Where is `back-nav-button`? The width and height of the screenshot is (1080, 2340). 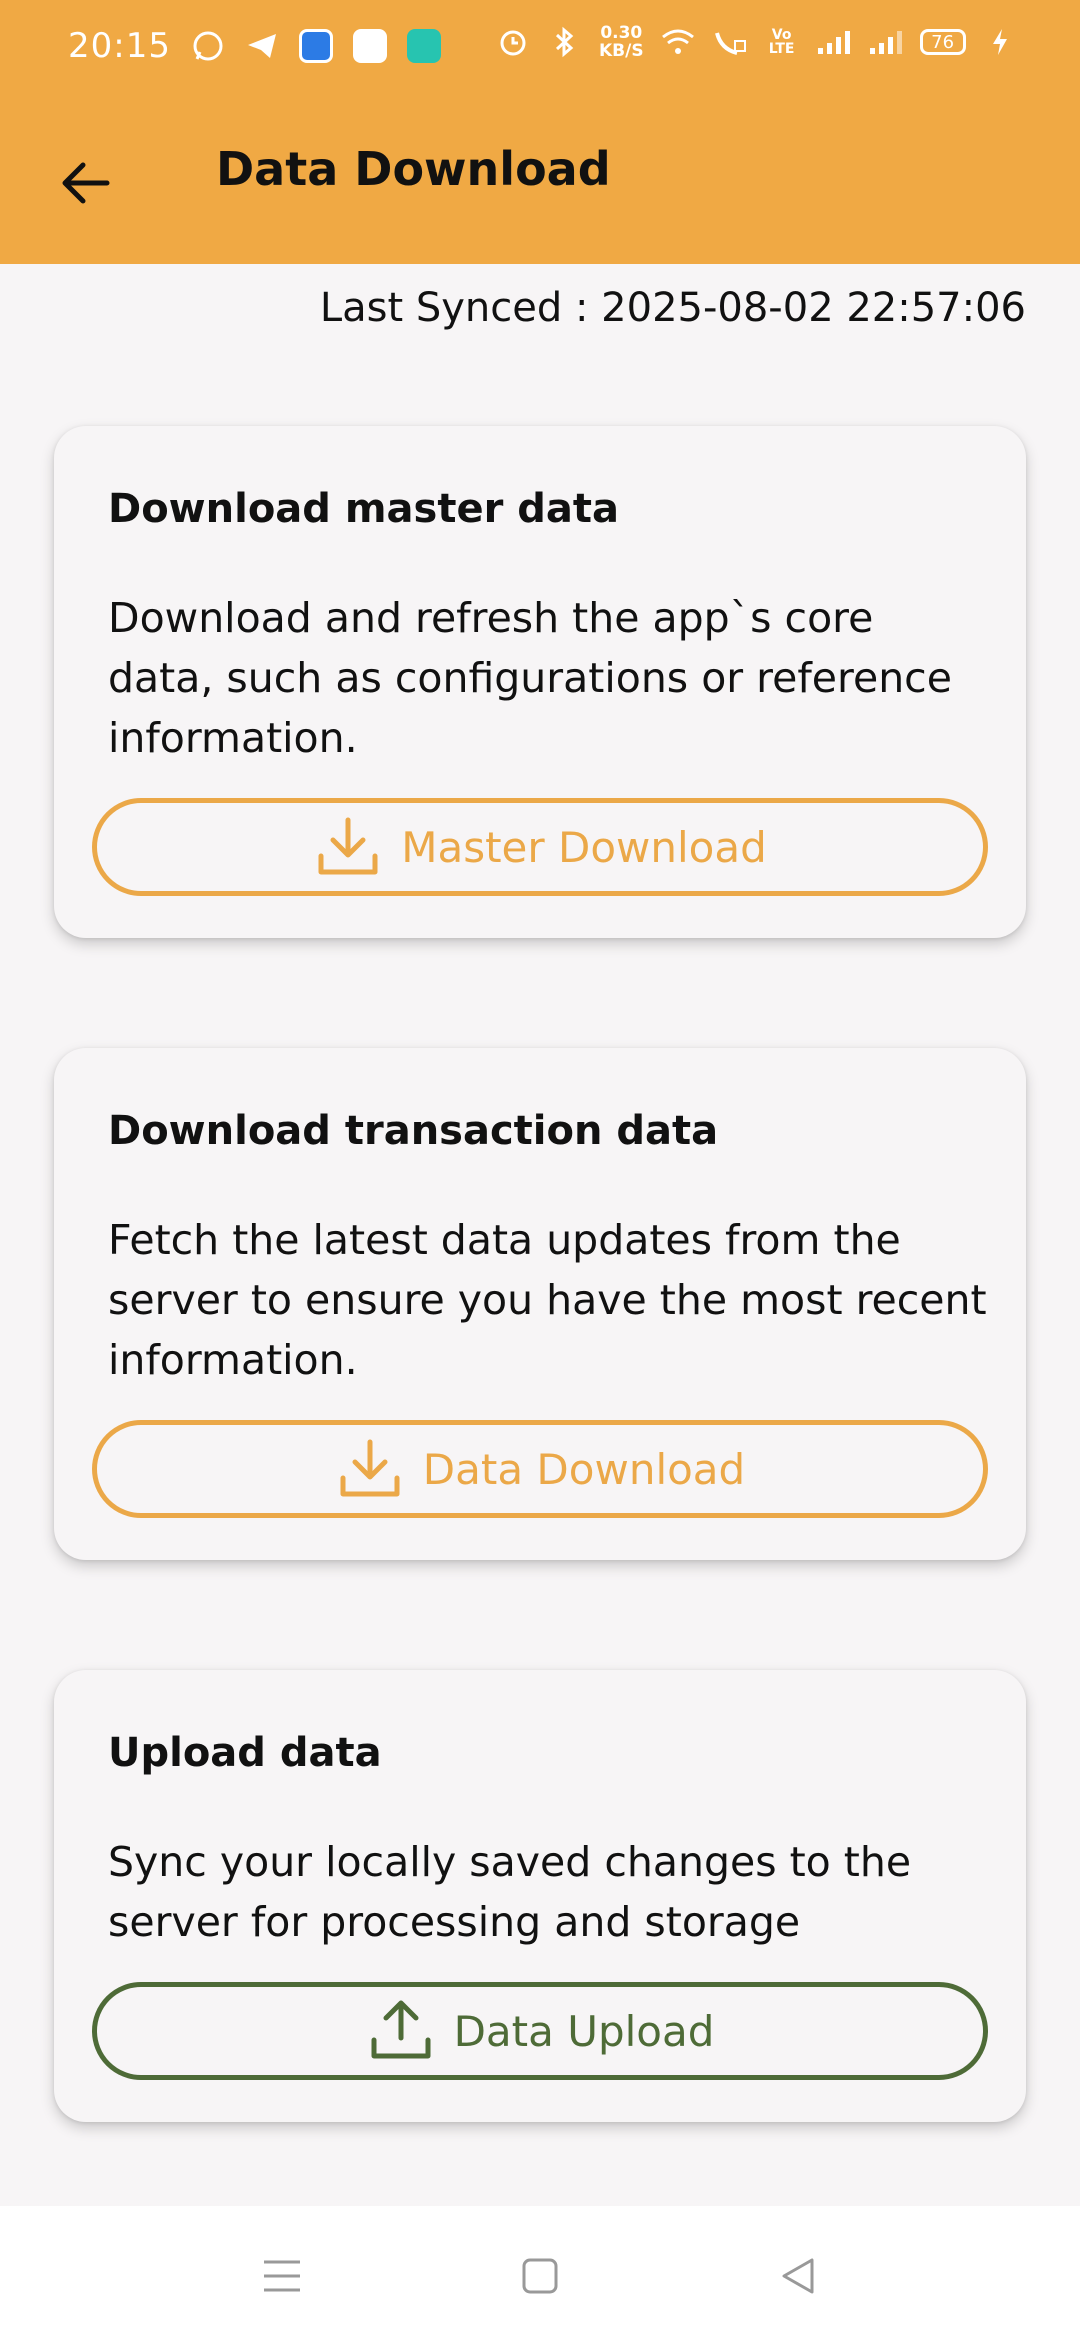 back-nav-button is located at coordinates (798, 2276).